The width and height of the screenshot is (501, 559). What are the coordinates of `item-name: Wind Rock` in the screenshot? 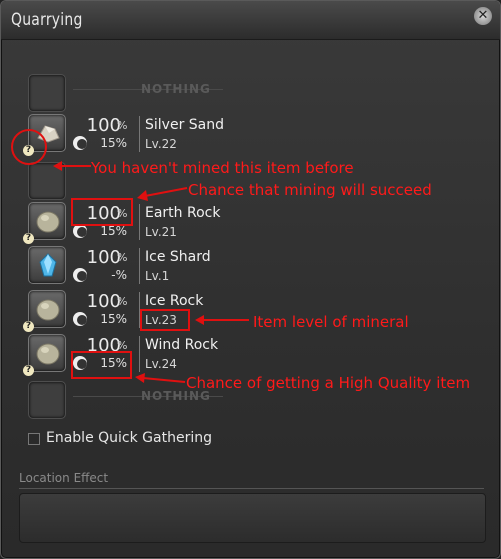 It's located at (182, 345).